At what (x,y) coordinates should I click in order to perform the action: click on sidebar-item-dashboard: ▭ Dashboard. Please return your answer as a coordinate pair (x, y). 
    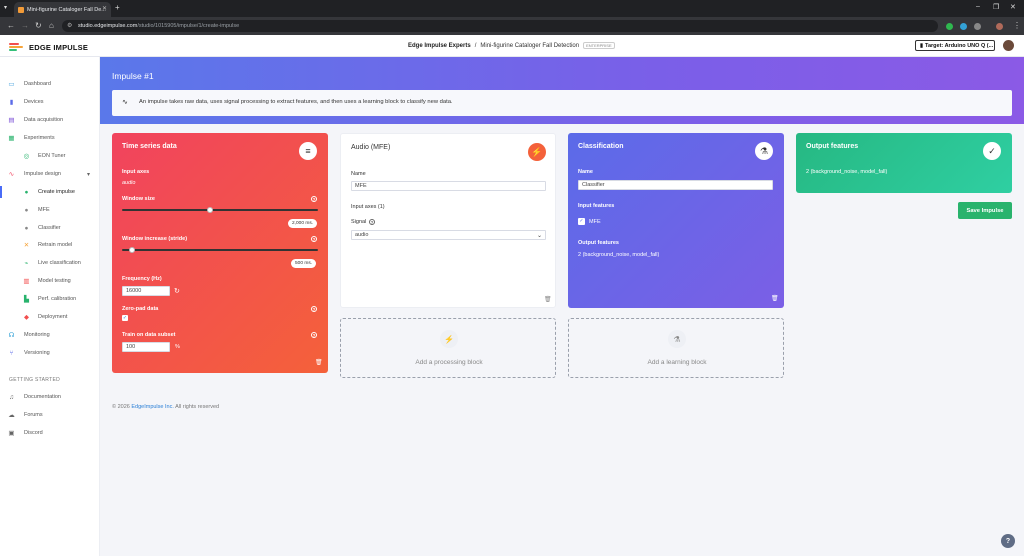
    Looking at the image, I should click on (50, 84).